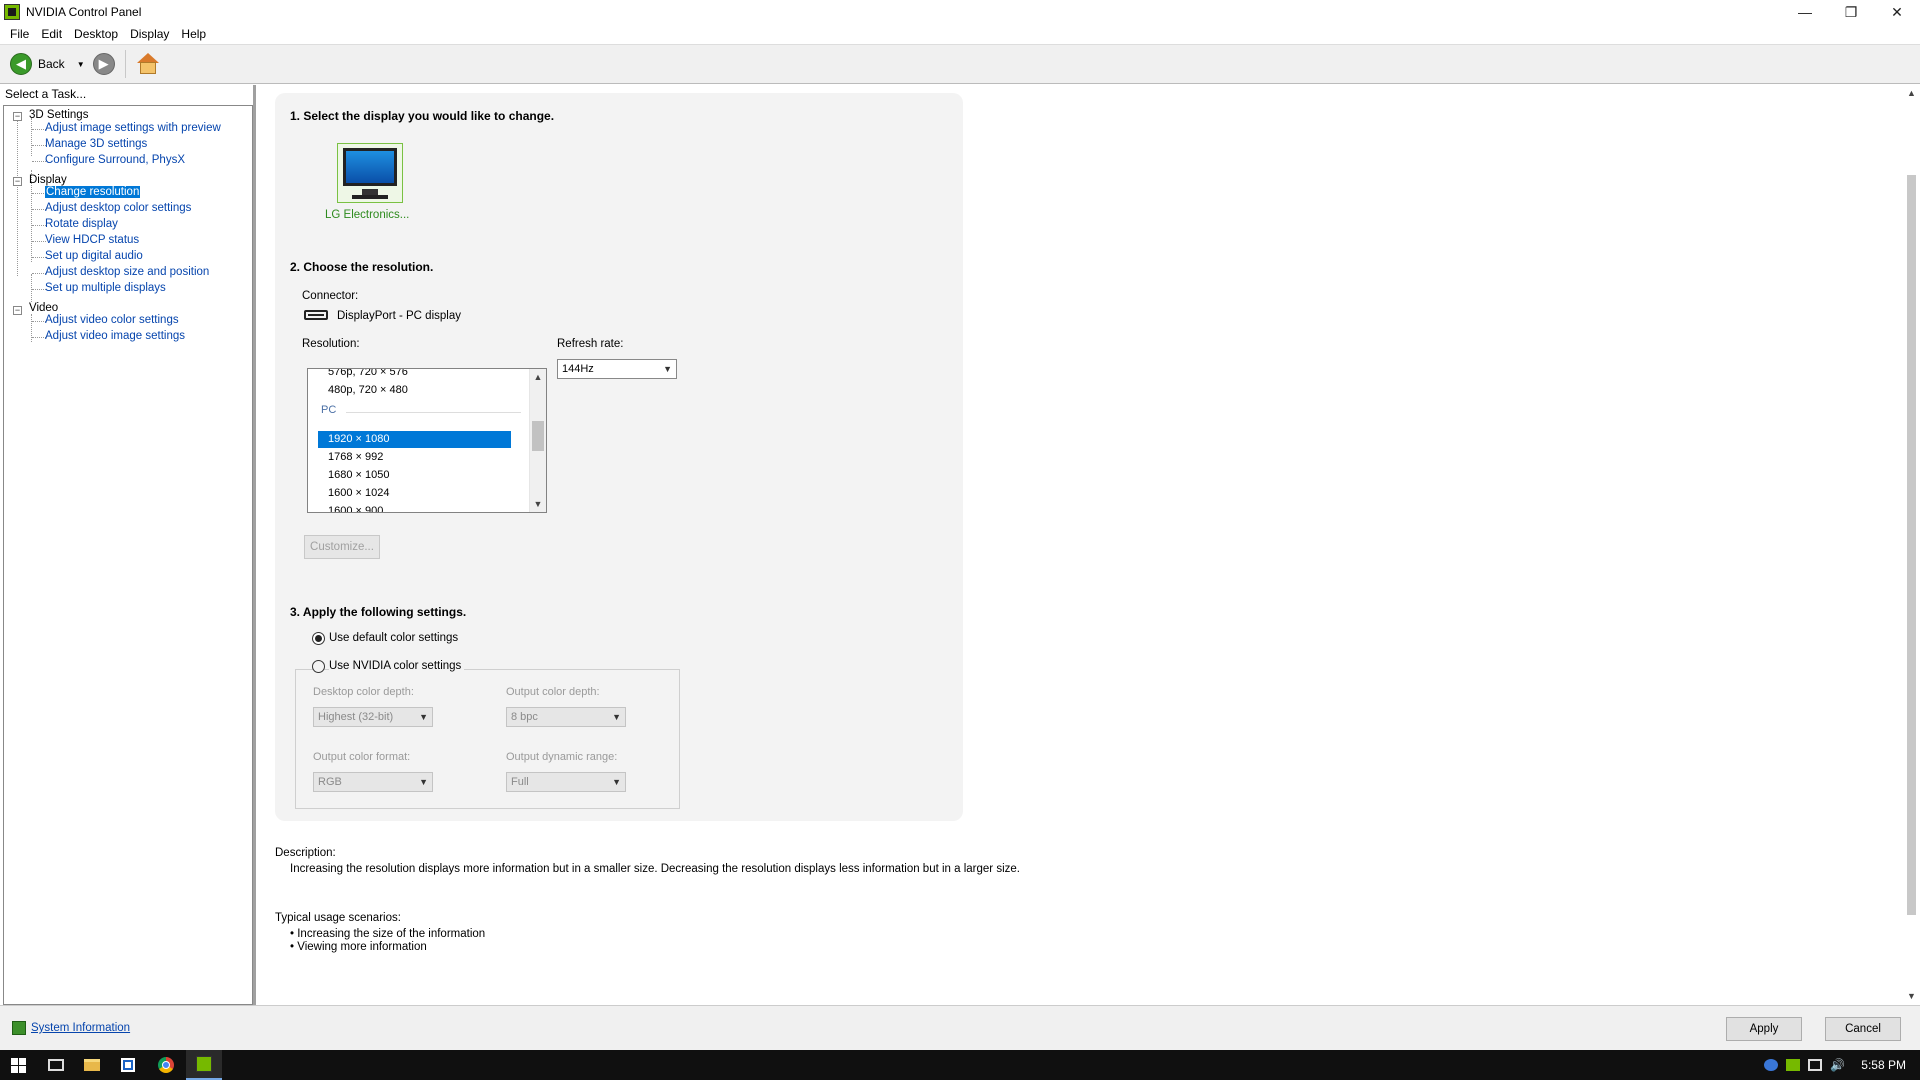  I want to click on output-format-value: RGB, so click(330, 782).